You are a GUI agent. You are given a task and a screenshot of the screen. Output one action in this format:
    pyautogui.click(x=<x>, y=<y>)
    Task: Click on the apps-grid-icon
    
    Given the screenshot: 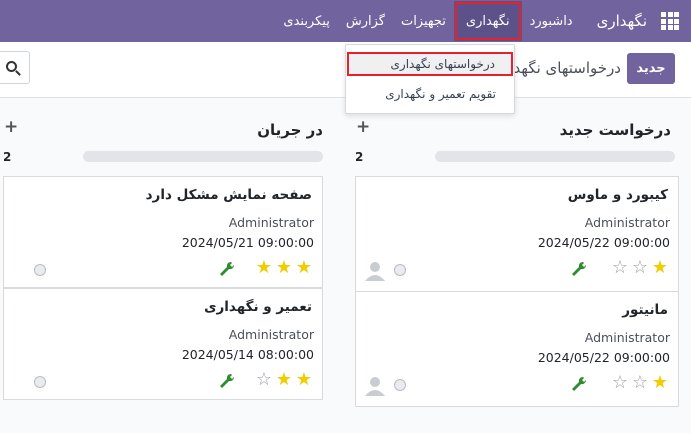 What is the action you would take?
    pyautogui.click(x=670, y=21)
    